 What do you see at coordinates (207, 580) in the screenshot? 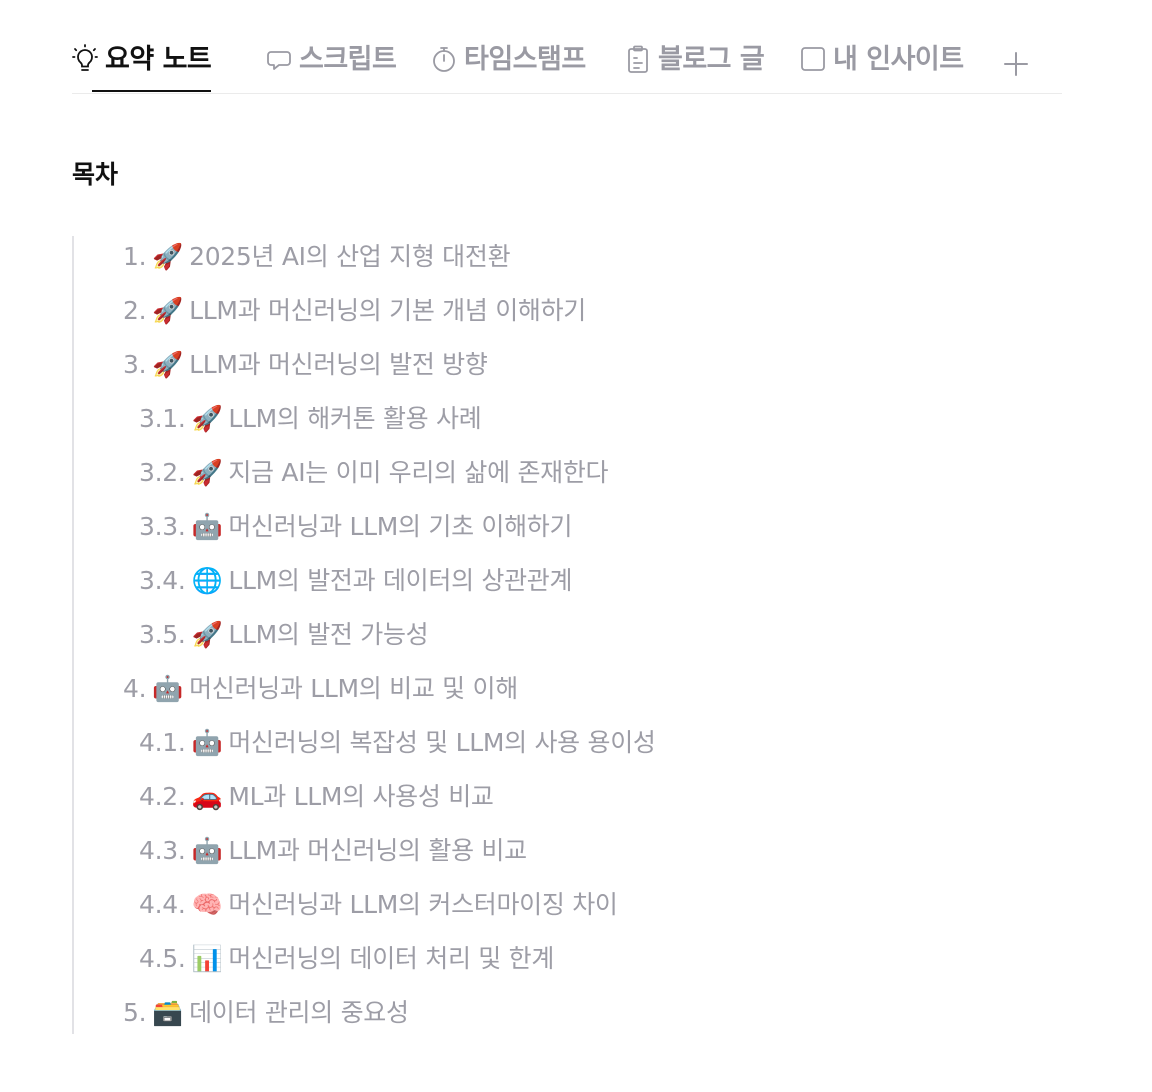
I see `toc-item-emoji: 🌐` at bounding box center [207, 580].